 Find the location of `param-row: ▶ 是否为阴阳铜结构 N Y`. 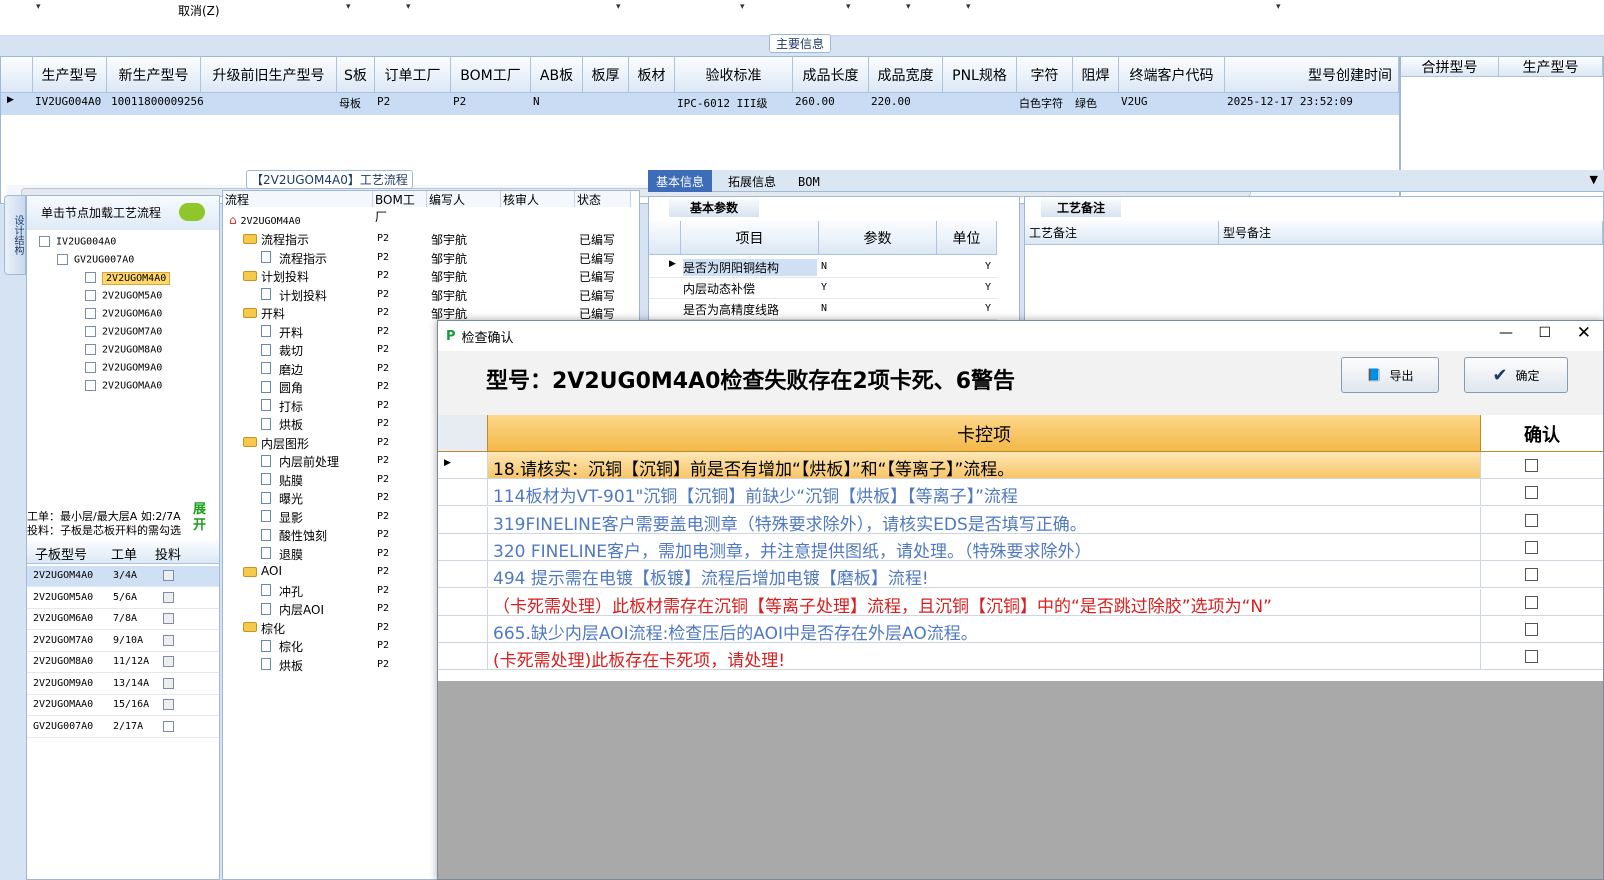

param-row: ▶ 是否为阴阳铜结构 N Y is located at coordinates (823, 267).